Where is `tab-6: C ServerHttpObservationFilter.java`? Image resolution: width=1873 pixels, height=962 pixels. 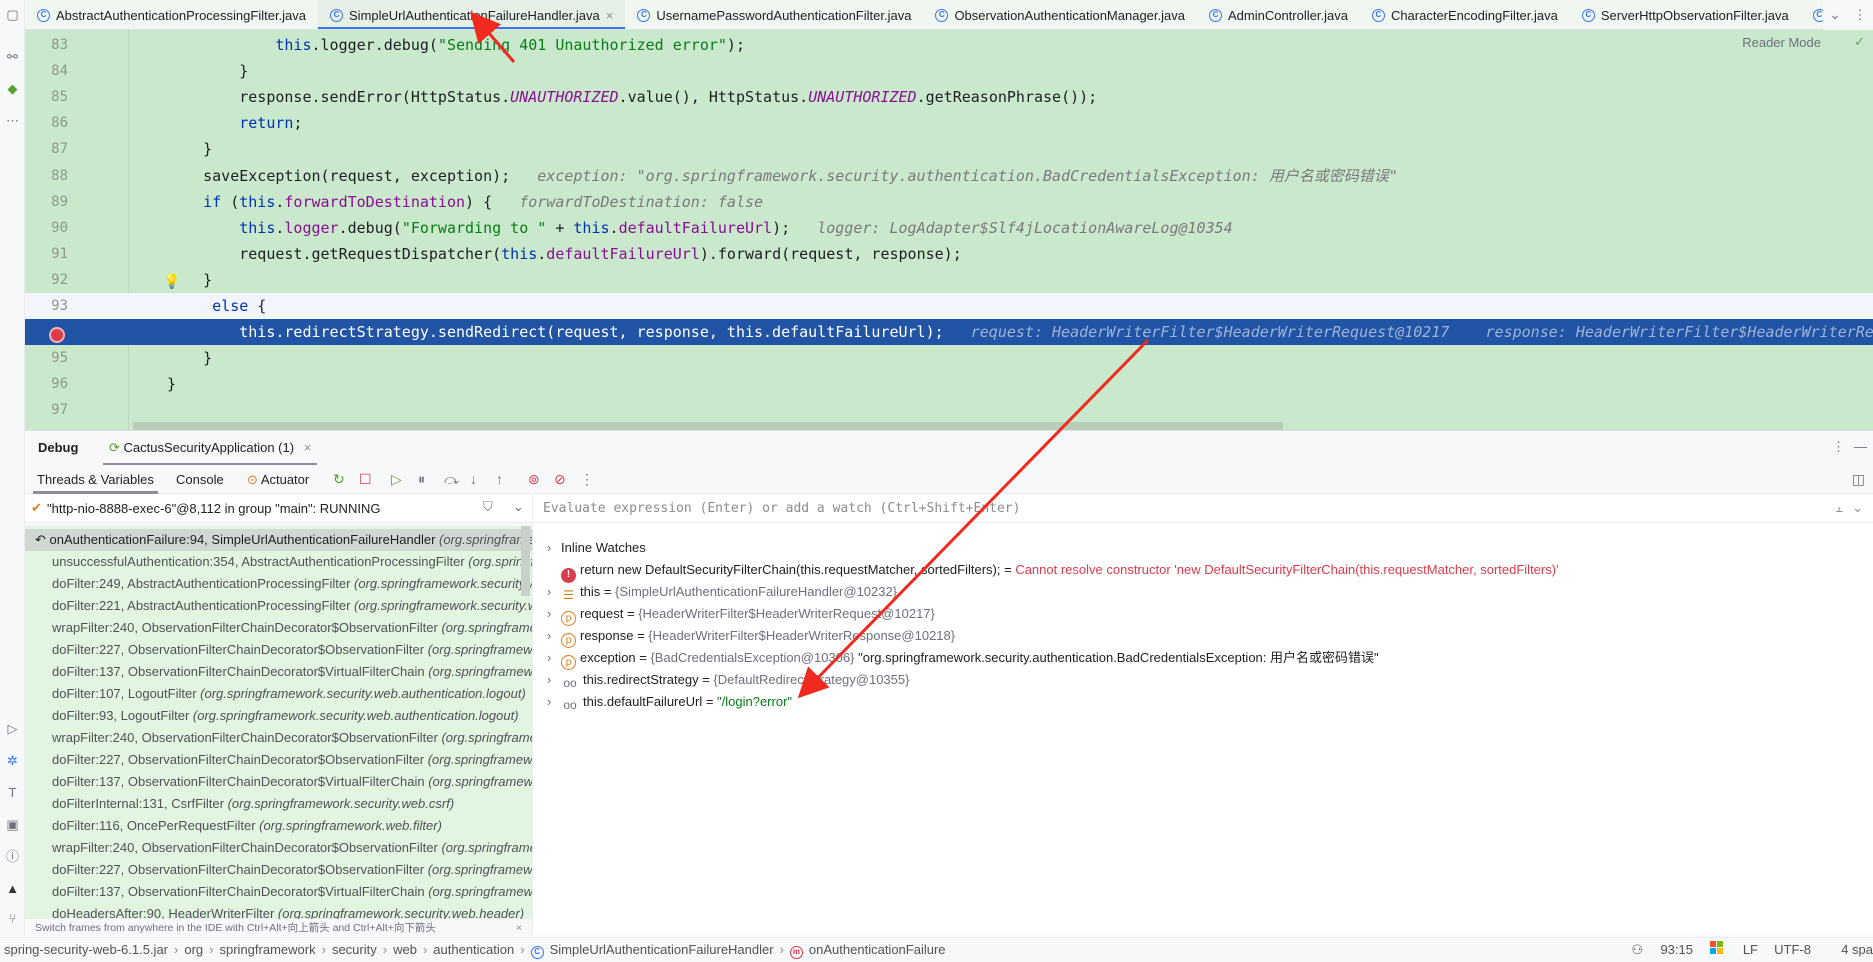
tab-6: C ServerHttpObservationFilter.java is located at coordinates (1685, 14).